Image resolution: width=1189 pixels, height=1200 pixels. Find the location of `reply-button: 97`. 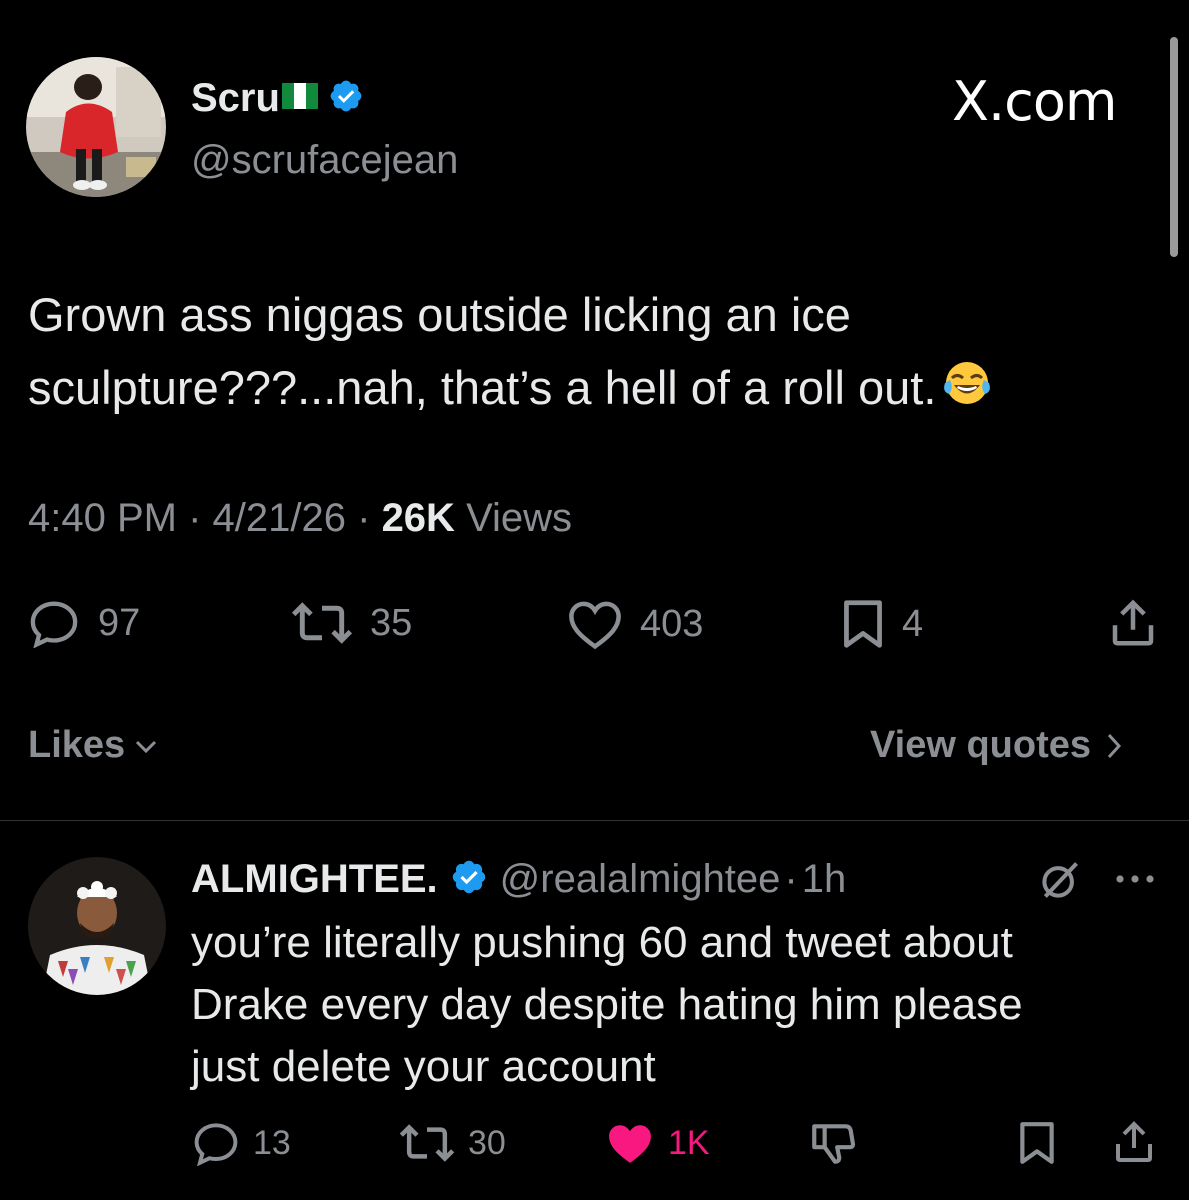

reply-button: 97 is located at coordinates (83, 623).